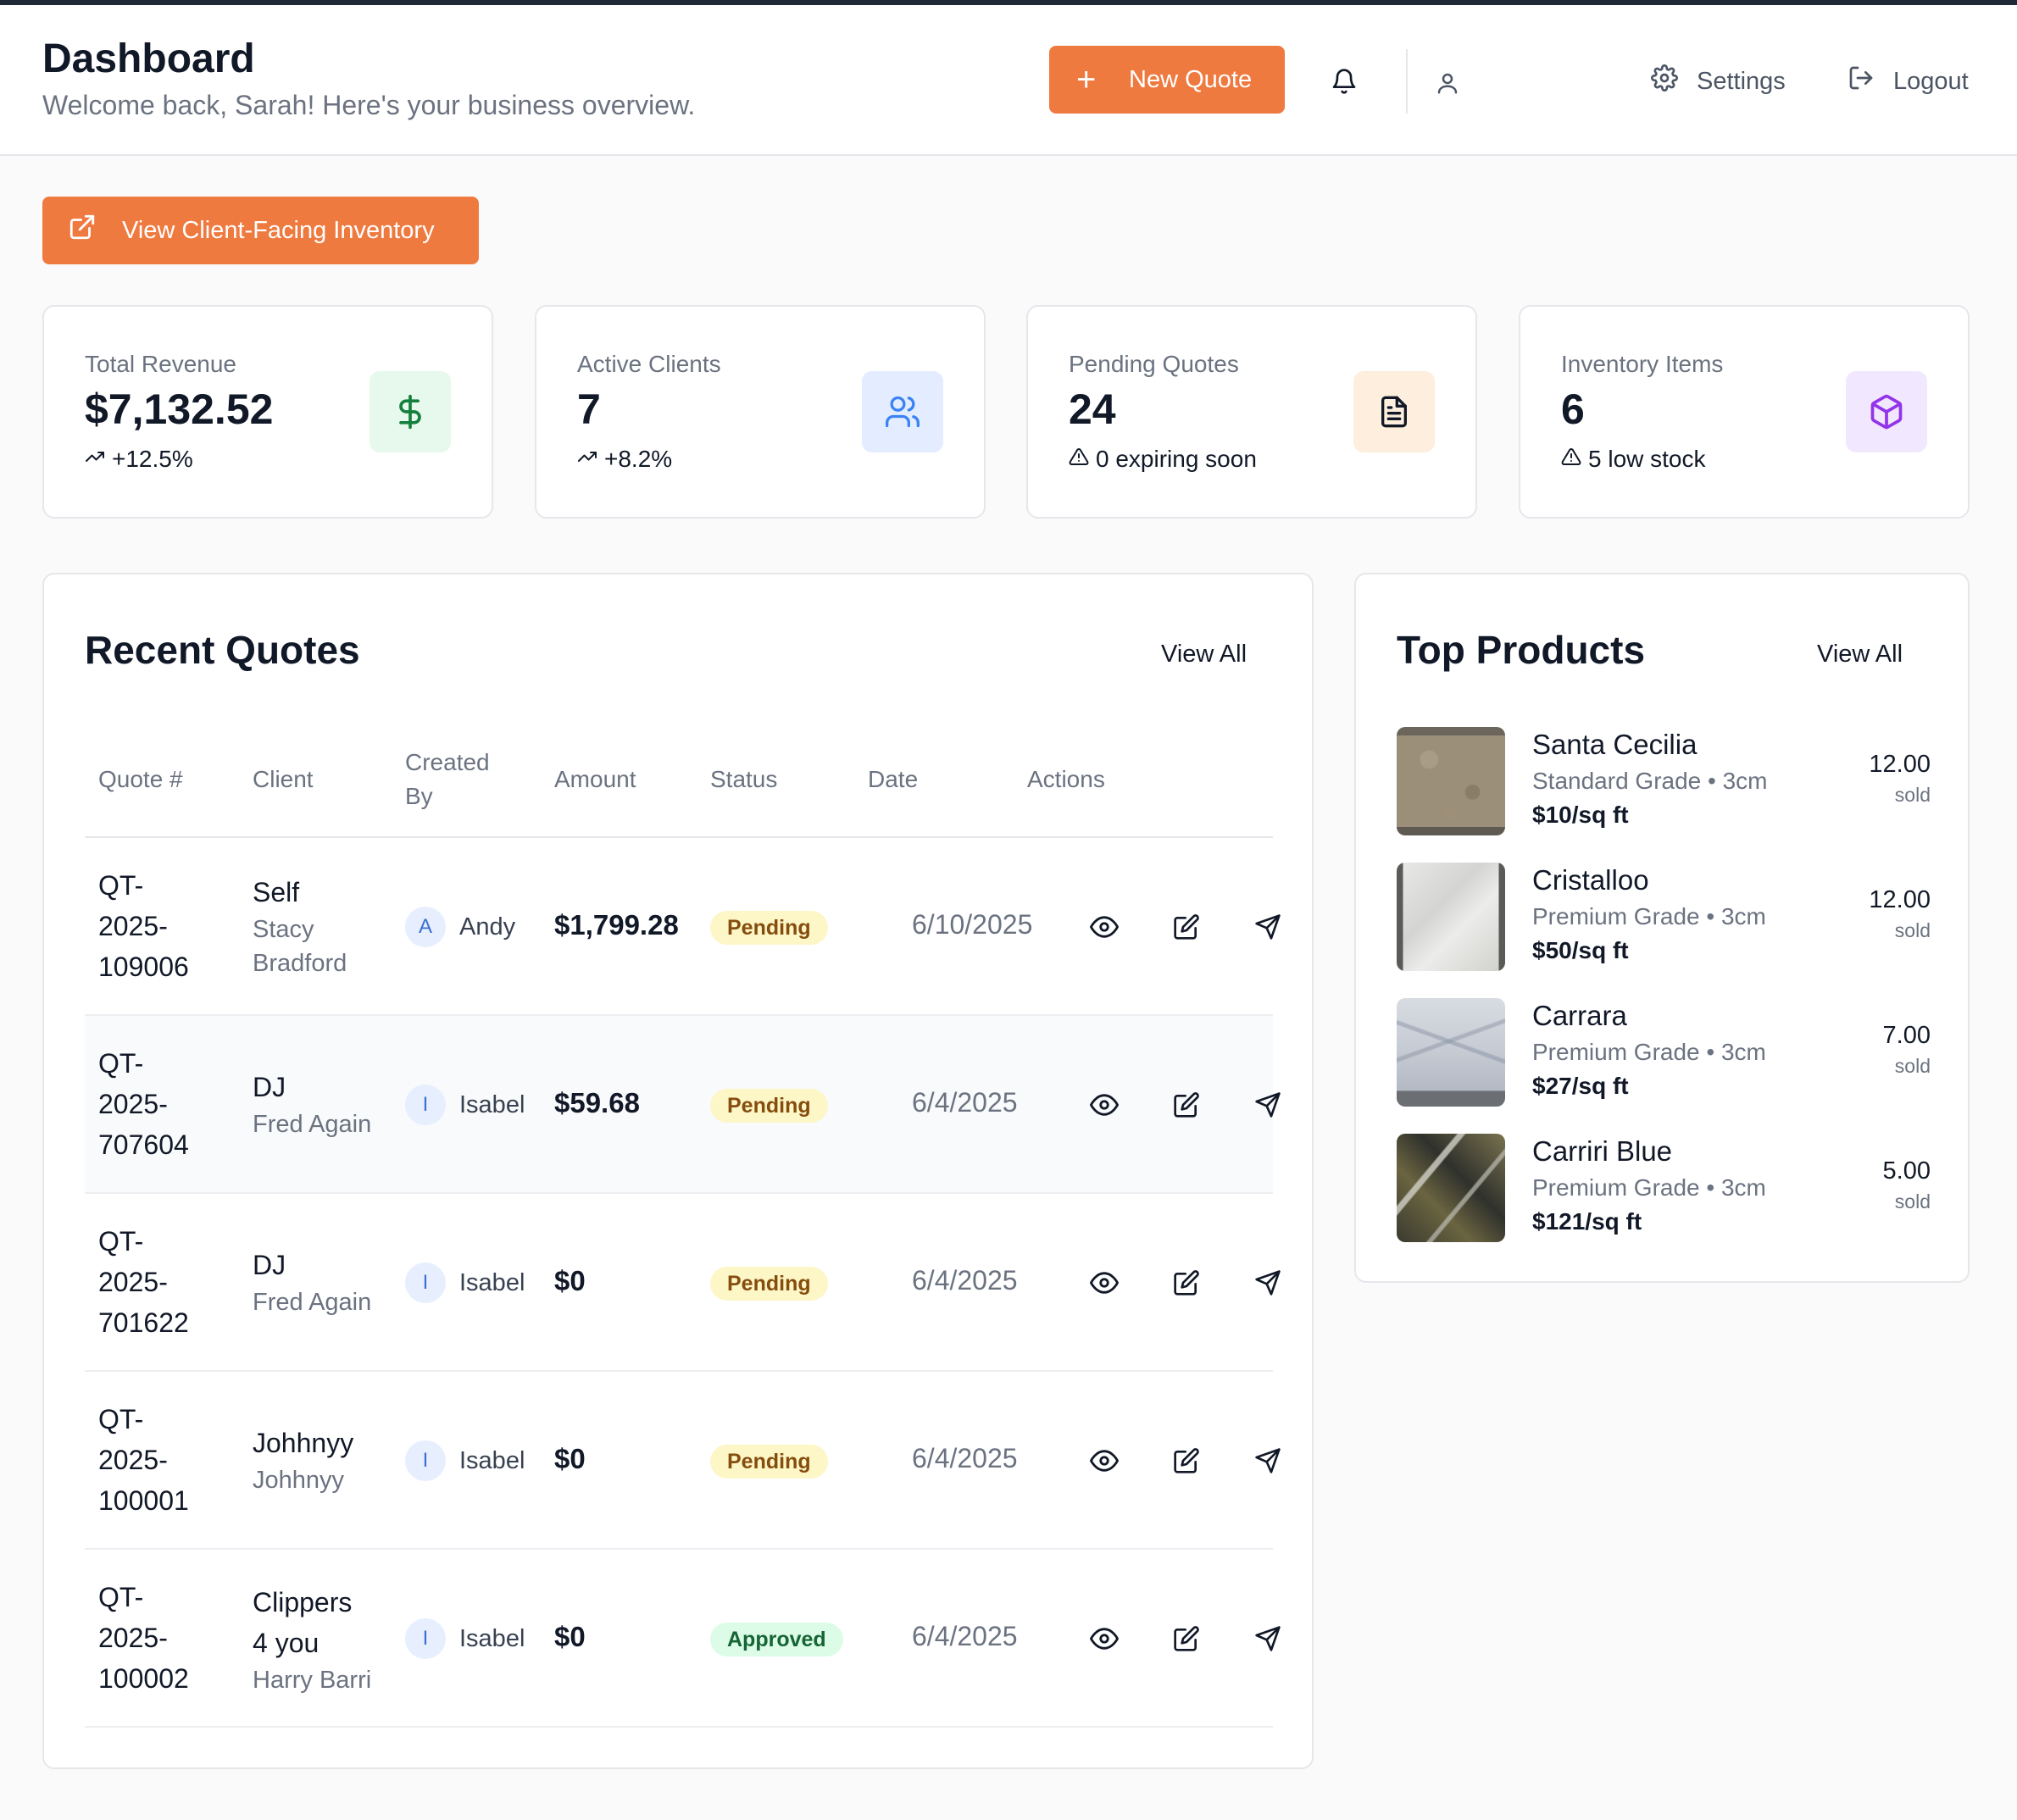  Describe the element at coordinates (278, 230) in the screenshot. I see `view-client-inventory-label: View Client-Facing Inventory` at that location.